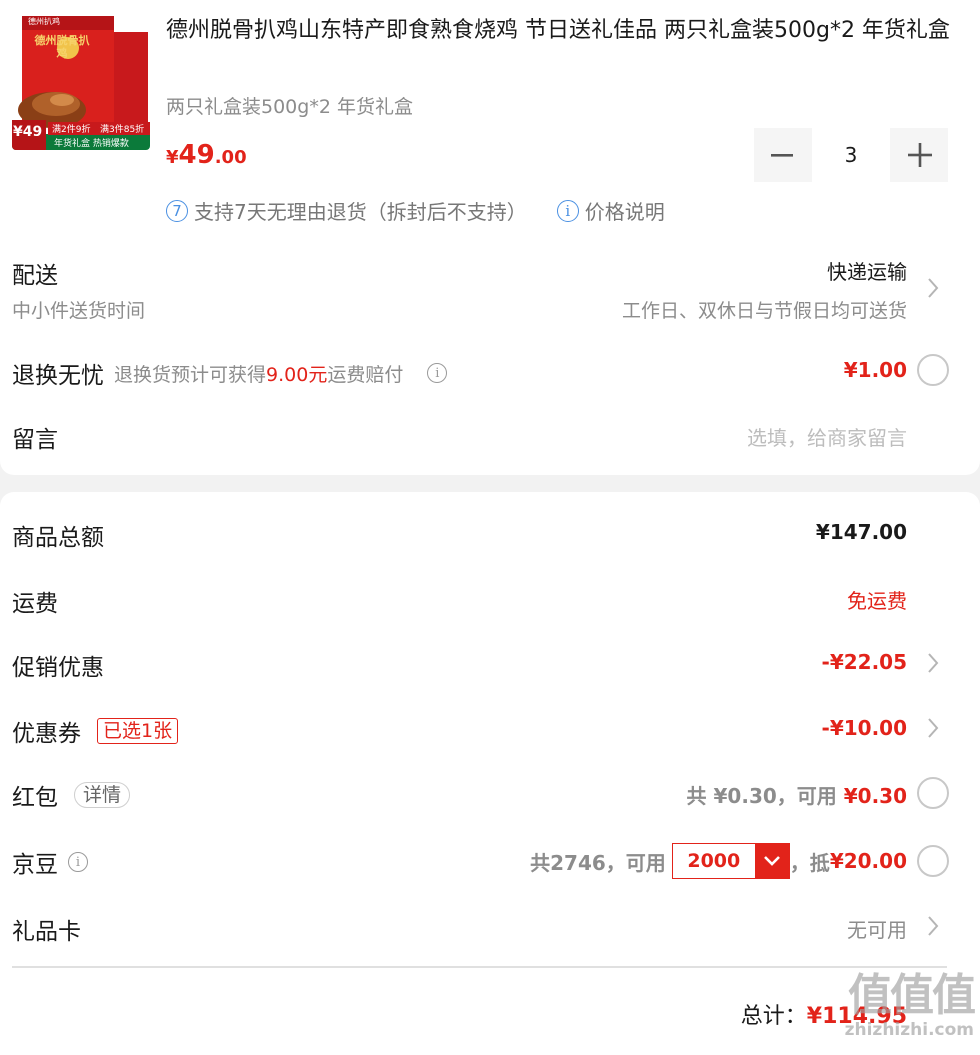 The image size is (980, 1055). Describe the element at coordinates (479, 967) in the screenshot. I see `summary-divider` at that location.